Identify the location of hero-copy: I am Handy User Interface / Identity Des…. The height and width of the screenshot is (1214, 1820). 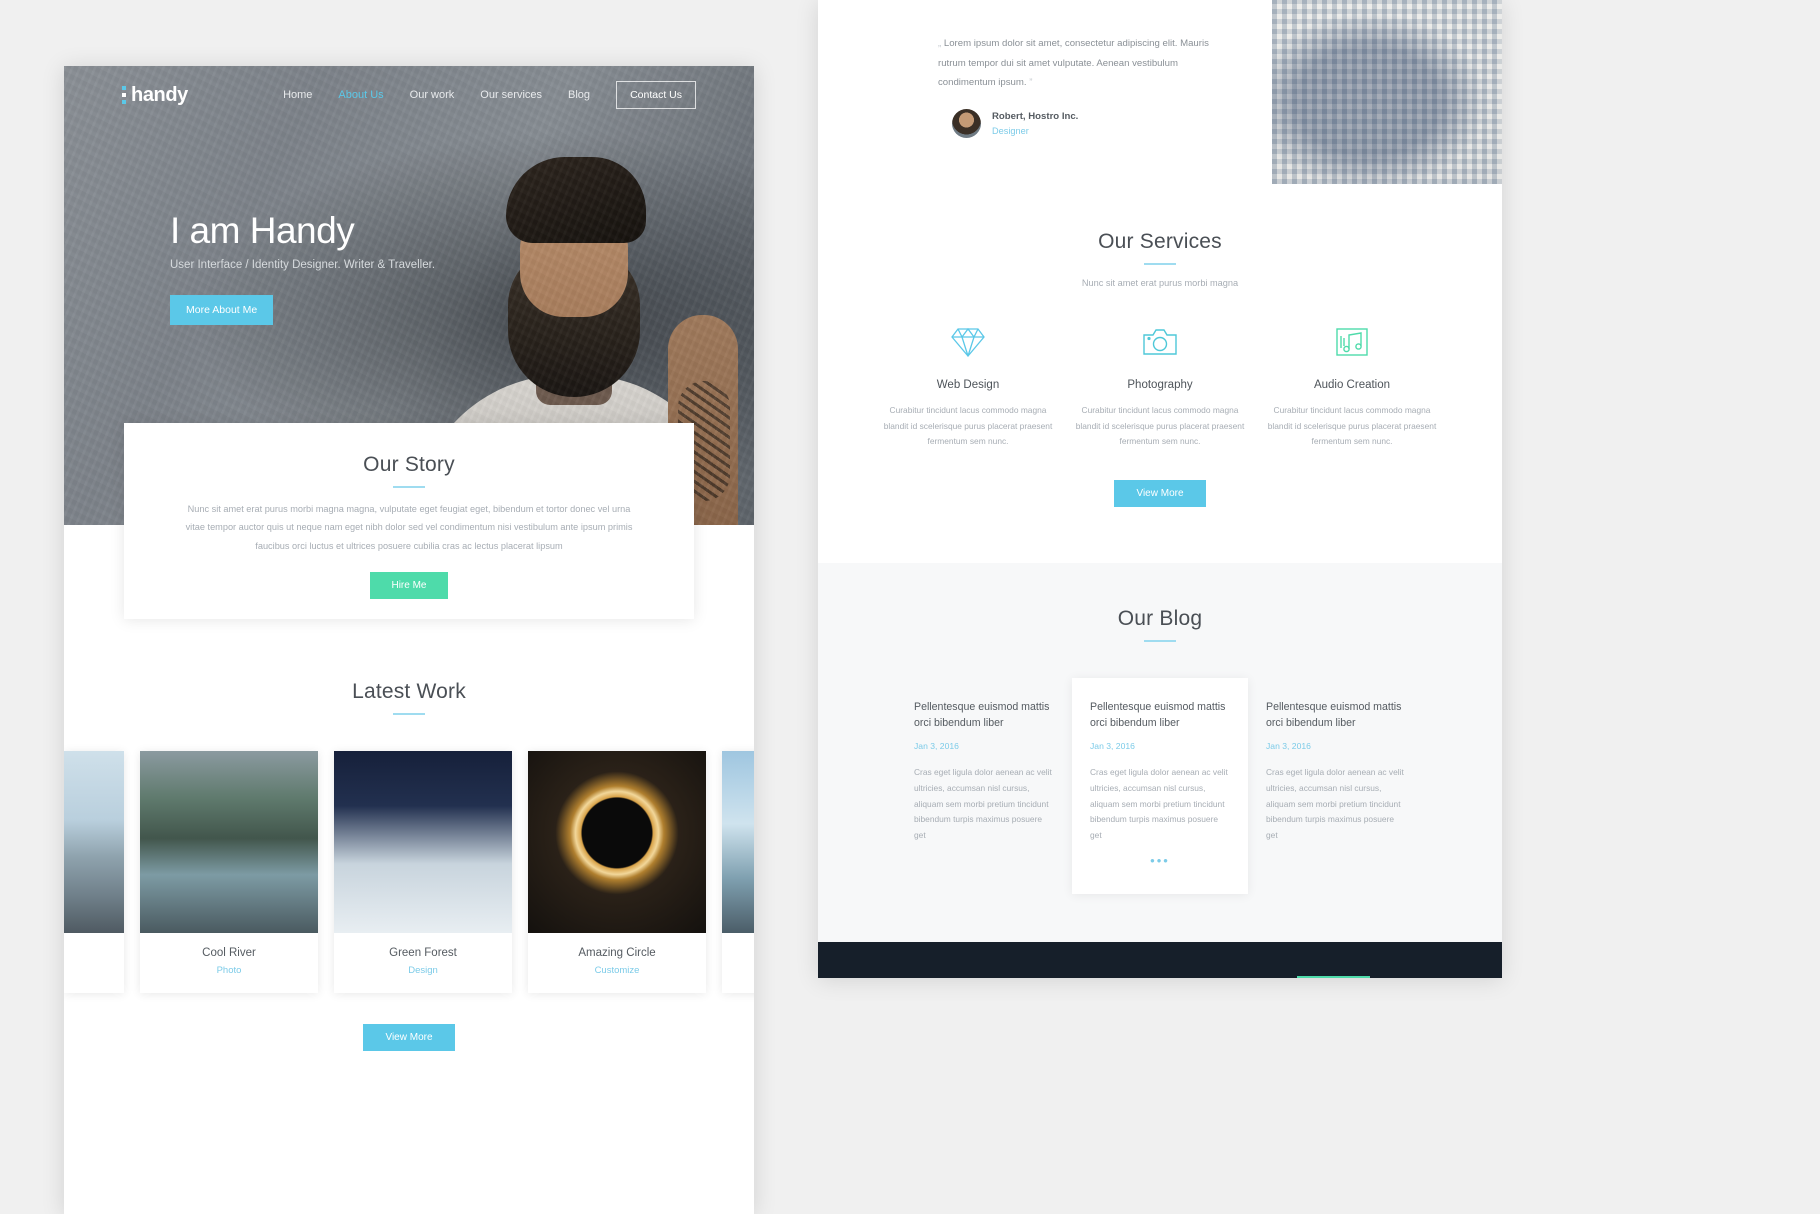
(462, 267).